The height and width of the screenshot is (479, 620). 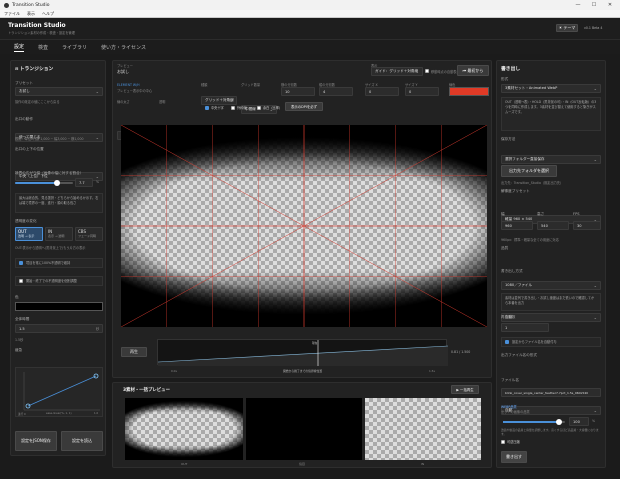 I want to click on menu-view: 表示, so click(x=31, y=14).